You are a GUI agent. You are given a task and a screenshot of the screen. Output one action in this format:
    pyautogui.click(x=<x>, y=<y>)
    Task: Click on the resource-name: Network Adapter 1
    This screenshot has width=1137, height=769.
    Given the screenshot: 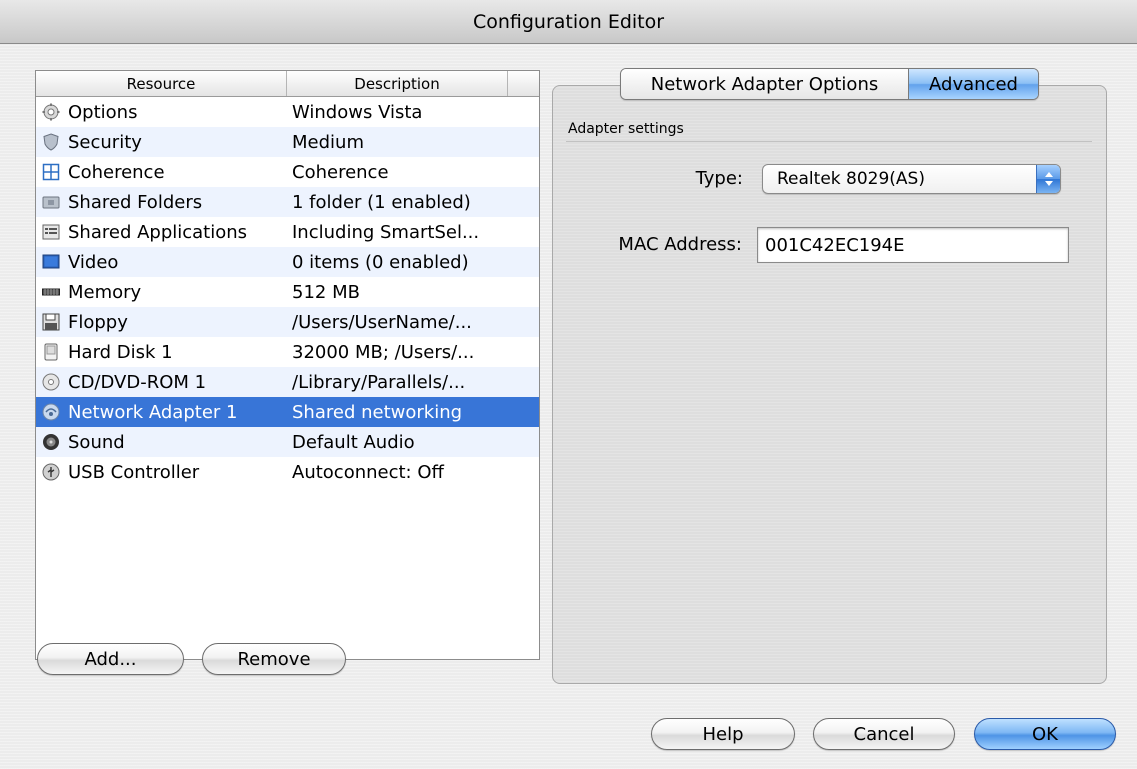 What is the action you would take?
    pyautogui.click(x=153, y=412)
    